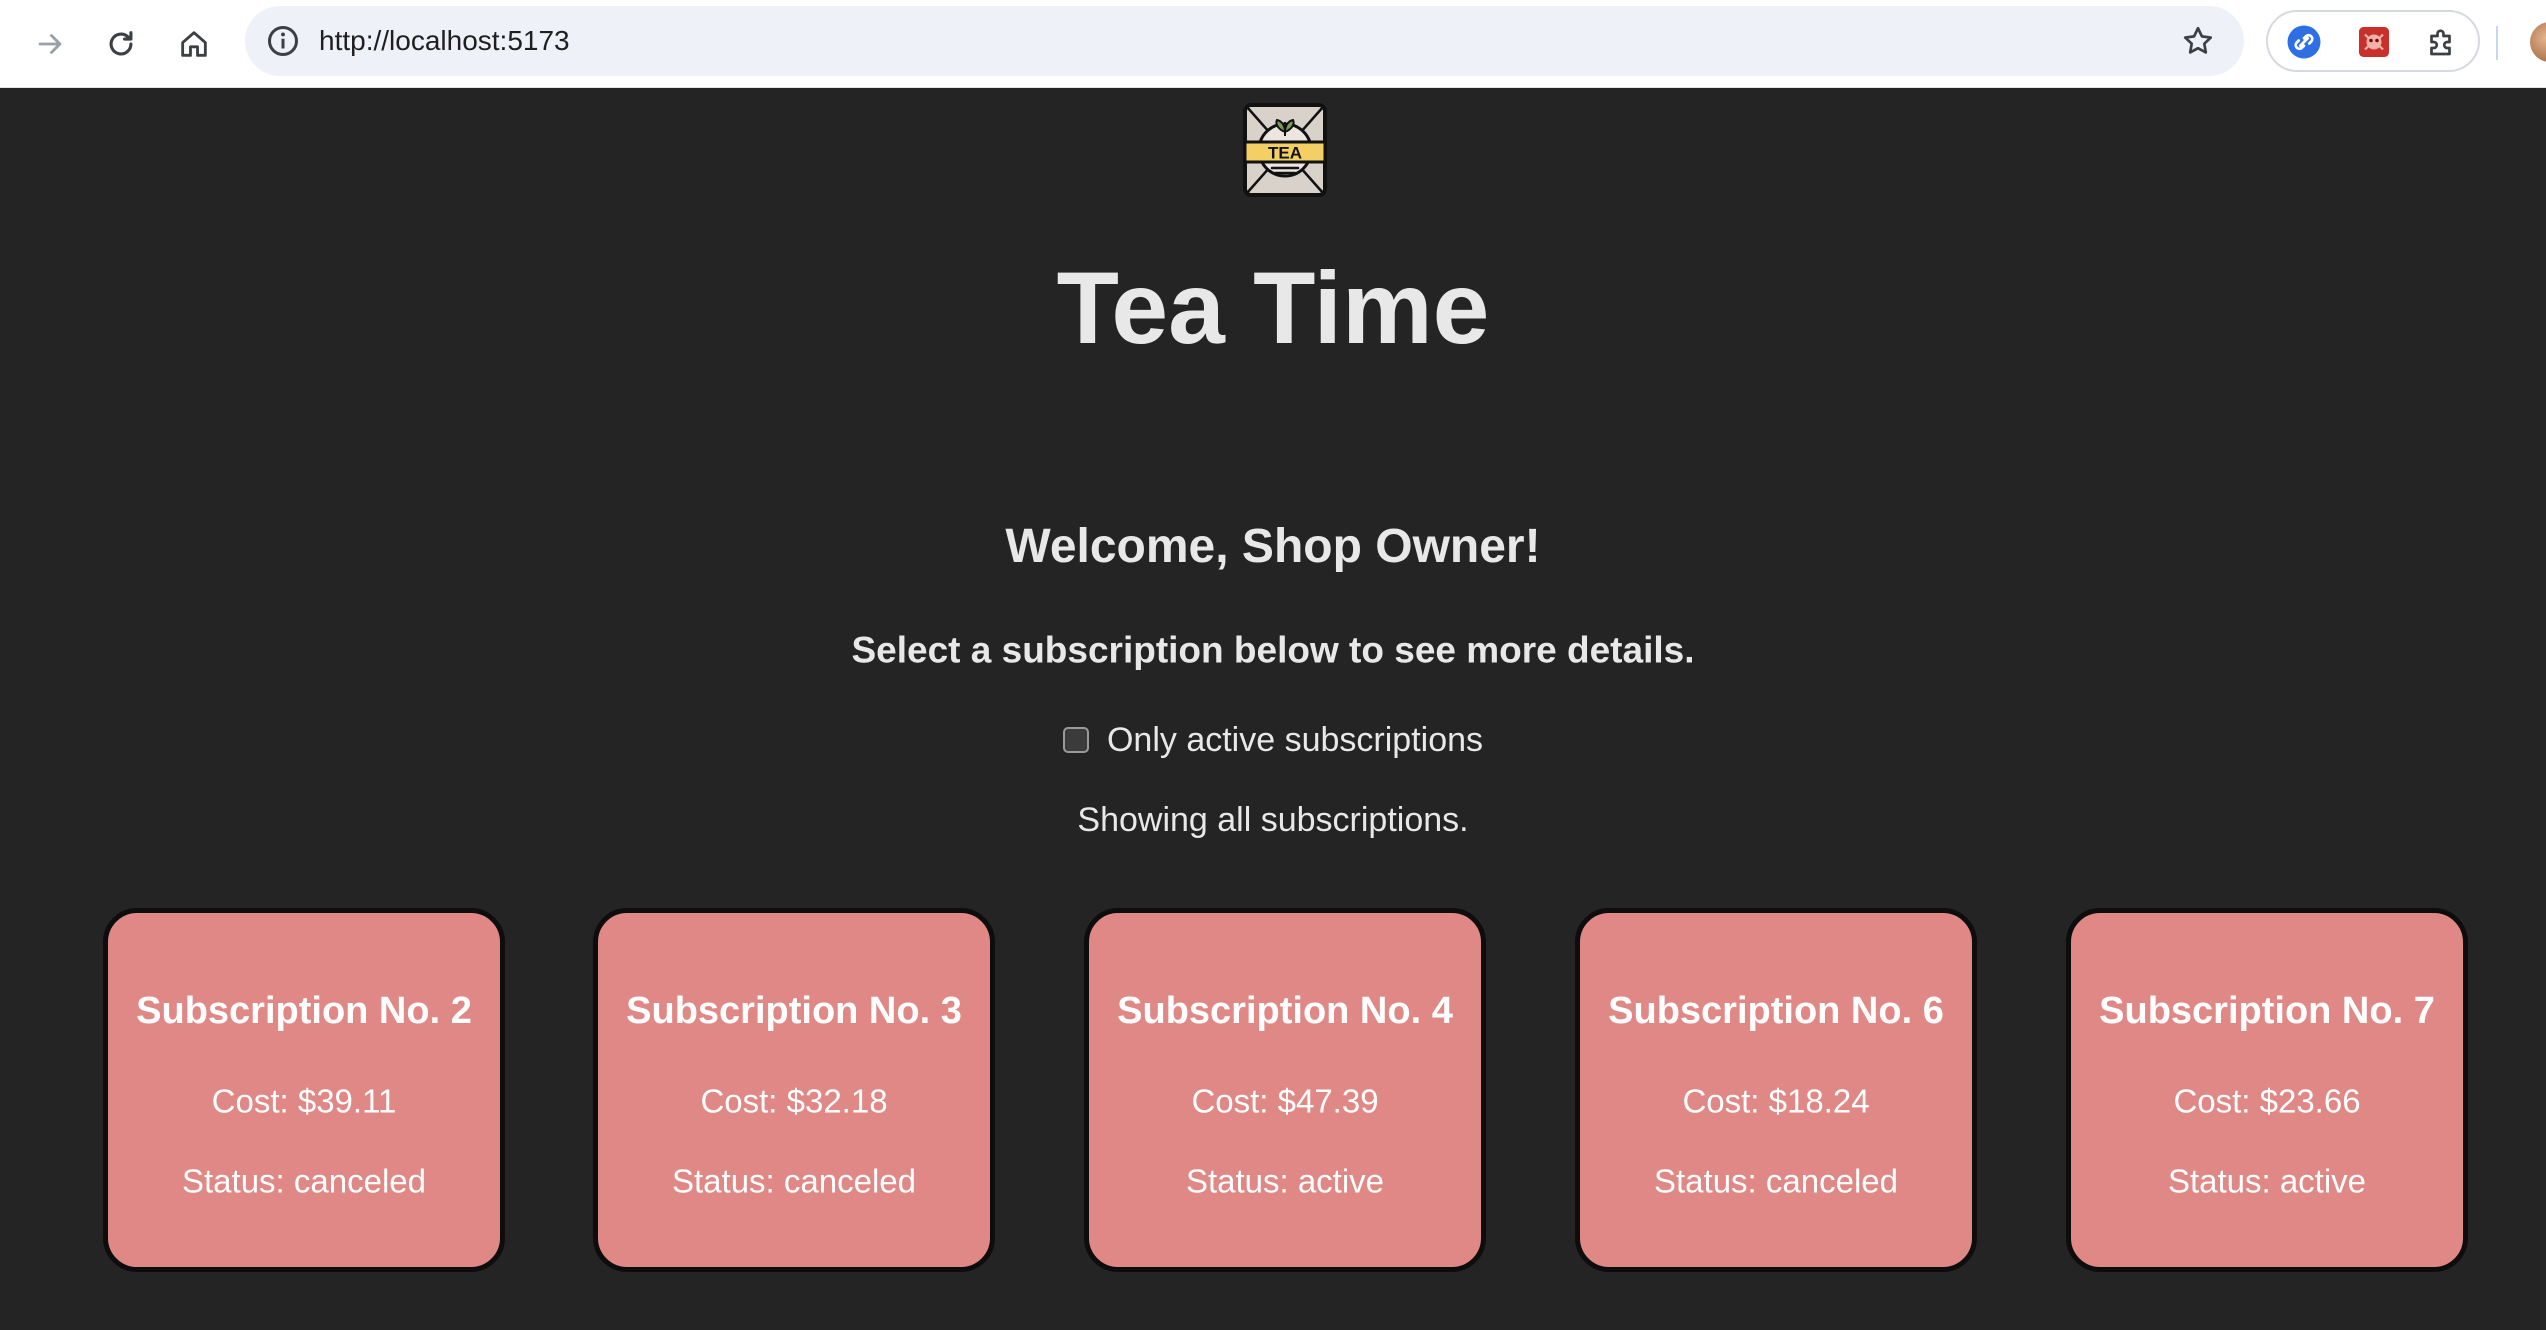 The image size is (2546, 1330). I want to click on subscription-title: Subscription No. 6, so click(1776, 1011).